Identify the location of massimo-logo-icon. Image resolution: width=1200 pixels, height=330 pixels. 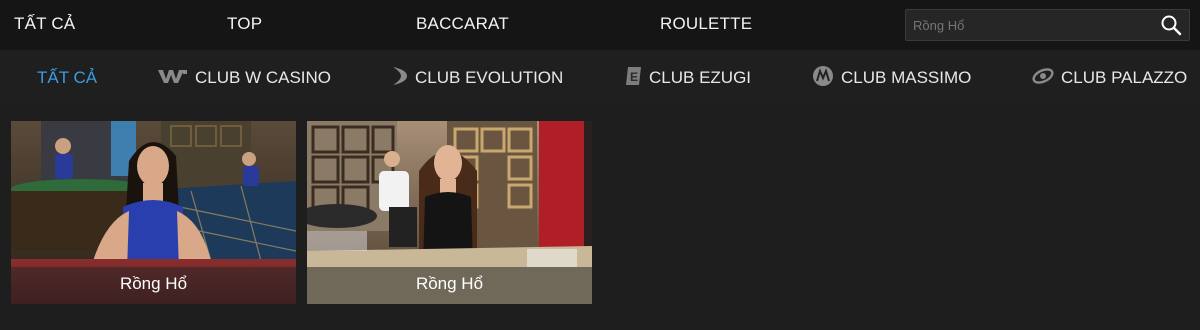
(823, 78).